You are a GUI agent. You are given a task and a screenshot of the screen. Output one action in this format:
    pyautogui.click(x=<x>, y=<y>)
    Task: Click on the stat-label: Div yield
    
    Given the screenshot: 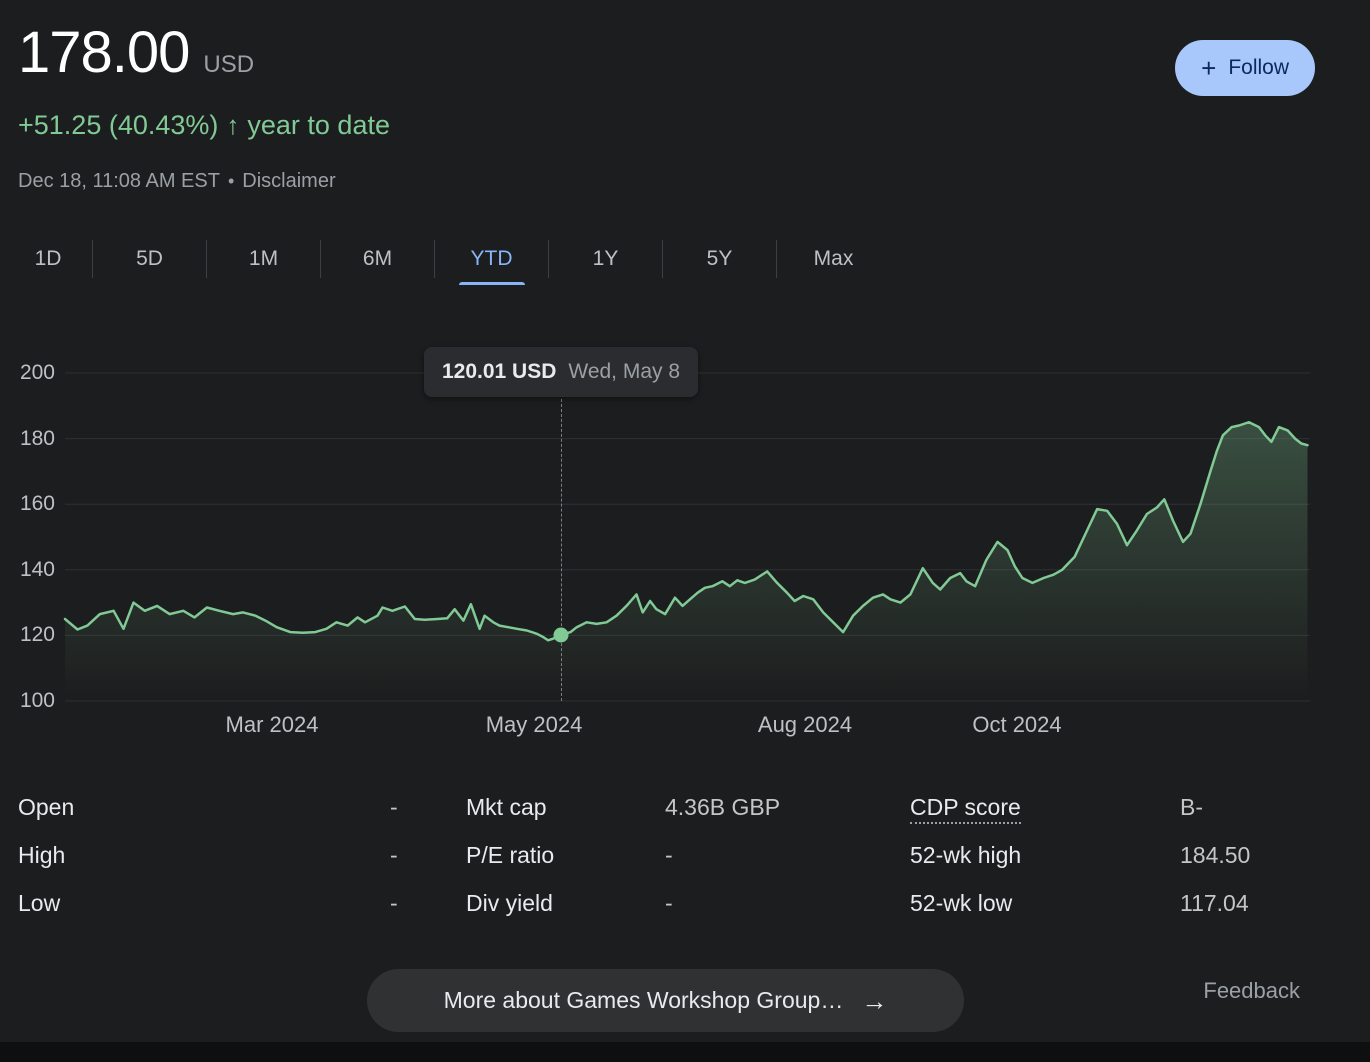 What is the action you would take?
    pyautogui.click(x=509, y=902)
    